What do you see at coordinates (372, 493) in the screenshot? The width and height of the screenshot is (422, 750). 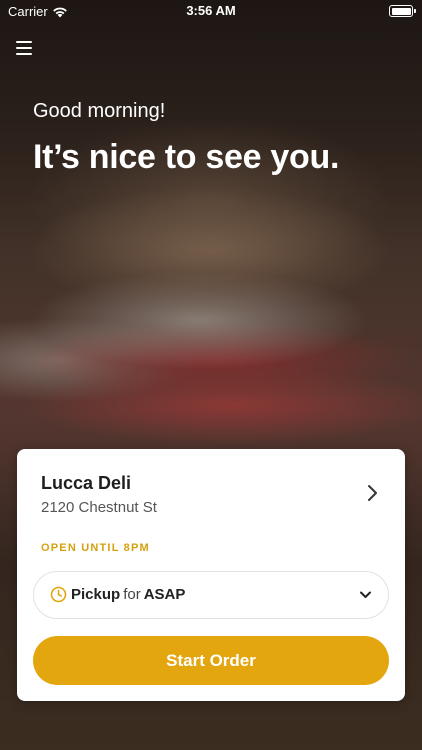 I see `chevron-right-icon` at bounding box center [372, 493].